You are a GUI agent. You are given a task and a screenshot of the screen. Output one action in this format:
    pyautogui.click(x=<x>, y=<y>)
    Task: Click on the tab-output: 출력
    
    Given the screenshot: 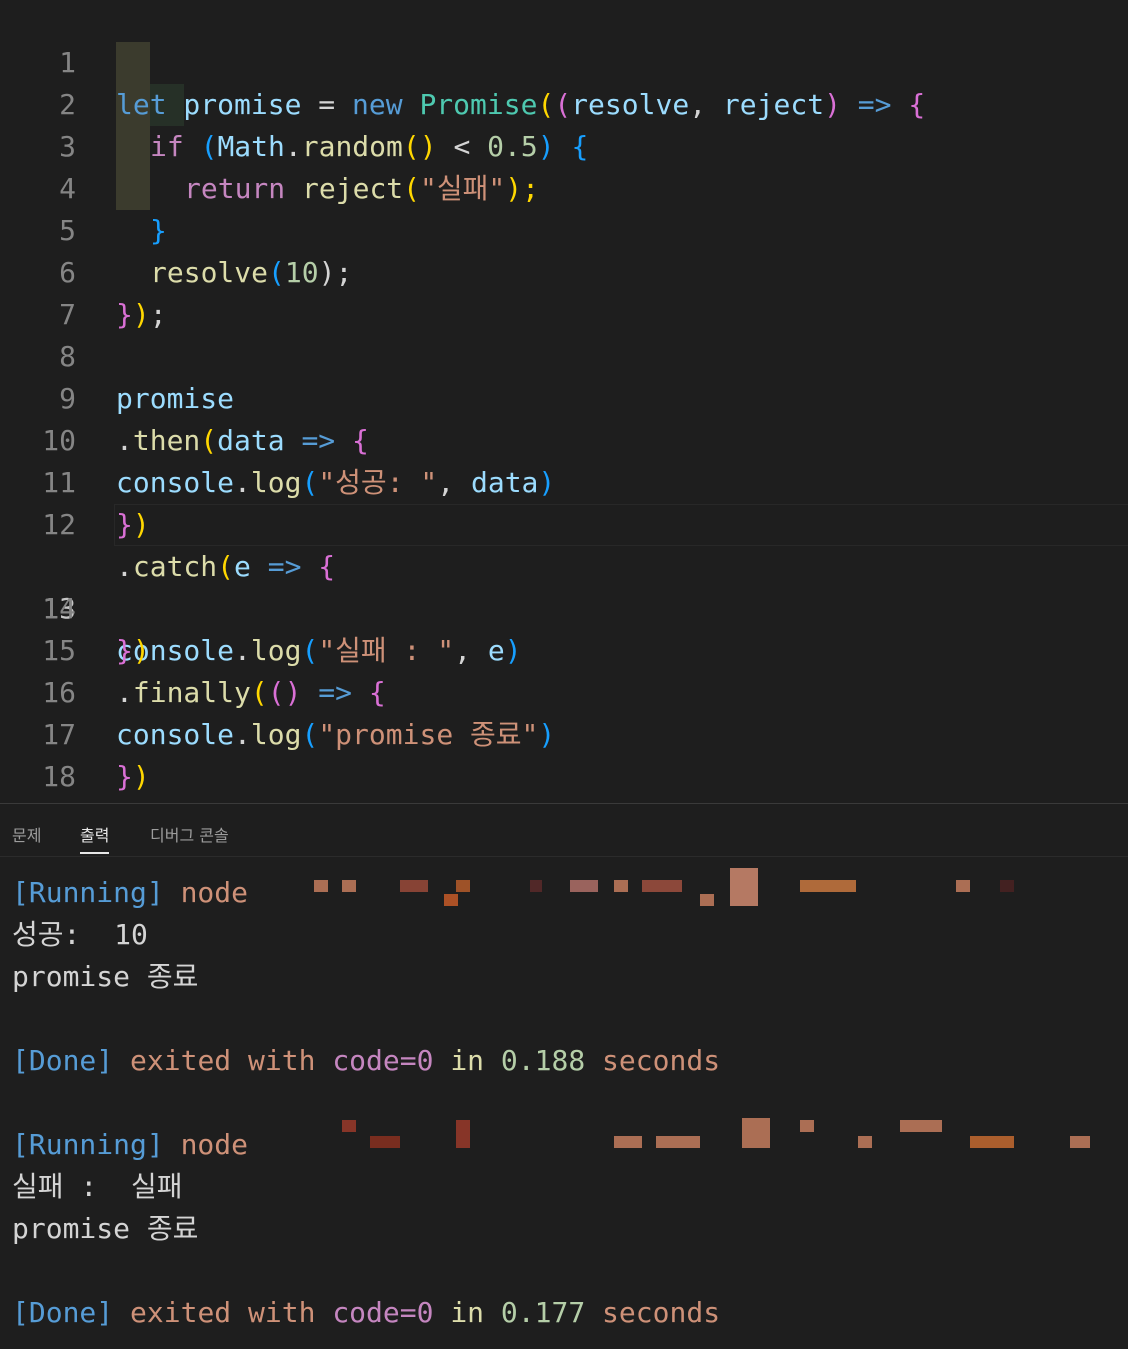 What is the action you would take?
    pyautogui.click(x=95, y=838)
    